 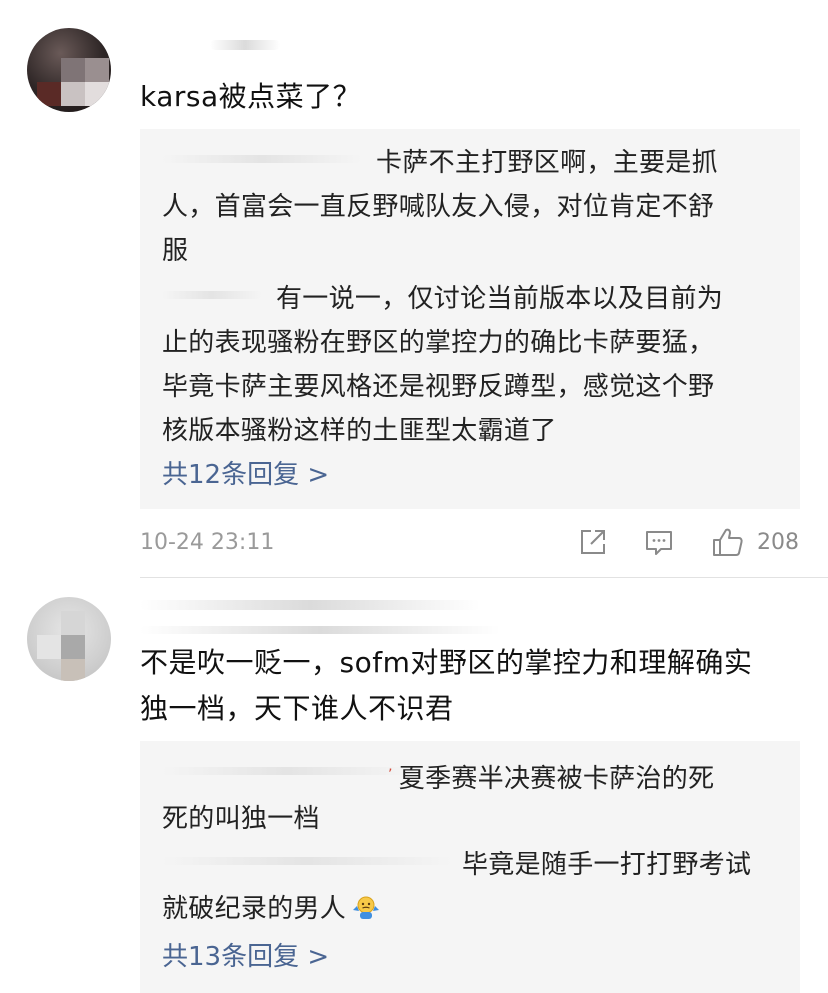 What do you see at coordinates (438, 387) in the screenshot?
I see `reply-line: 毕竟卡萨主要风格还是视野反蹲型，感觉这个野` at bounding box center [438, 387].